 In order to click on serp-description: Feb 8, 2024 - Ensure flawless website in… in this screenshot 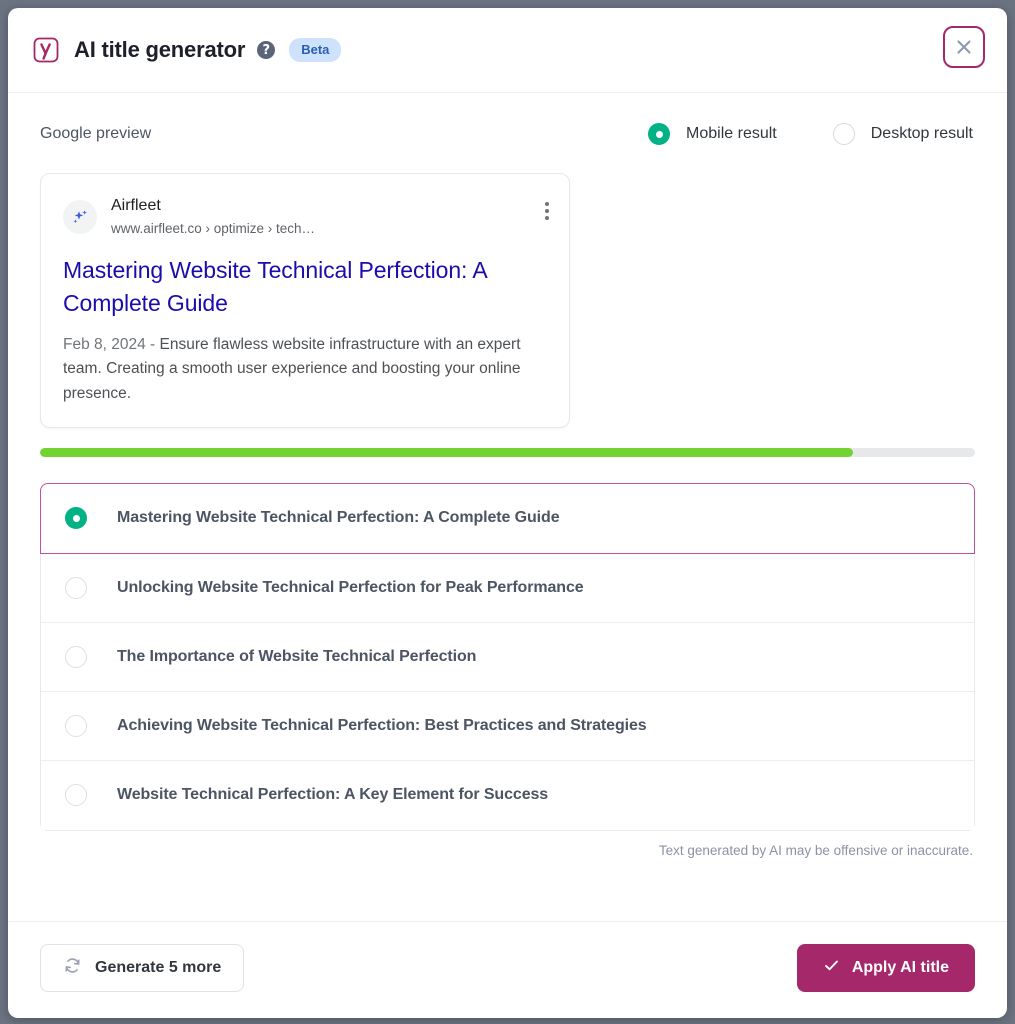, I will do `click(304, 370)`.